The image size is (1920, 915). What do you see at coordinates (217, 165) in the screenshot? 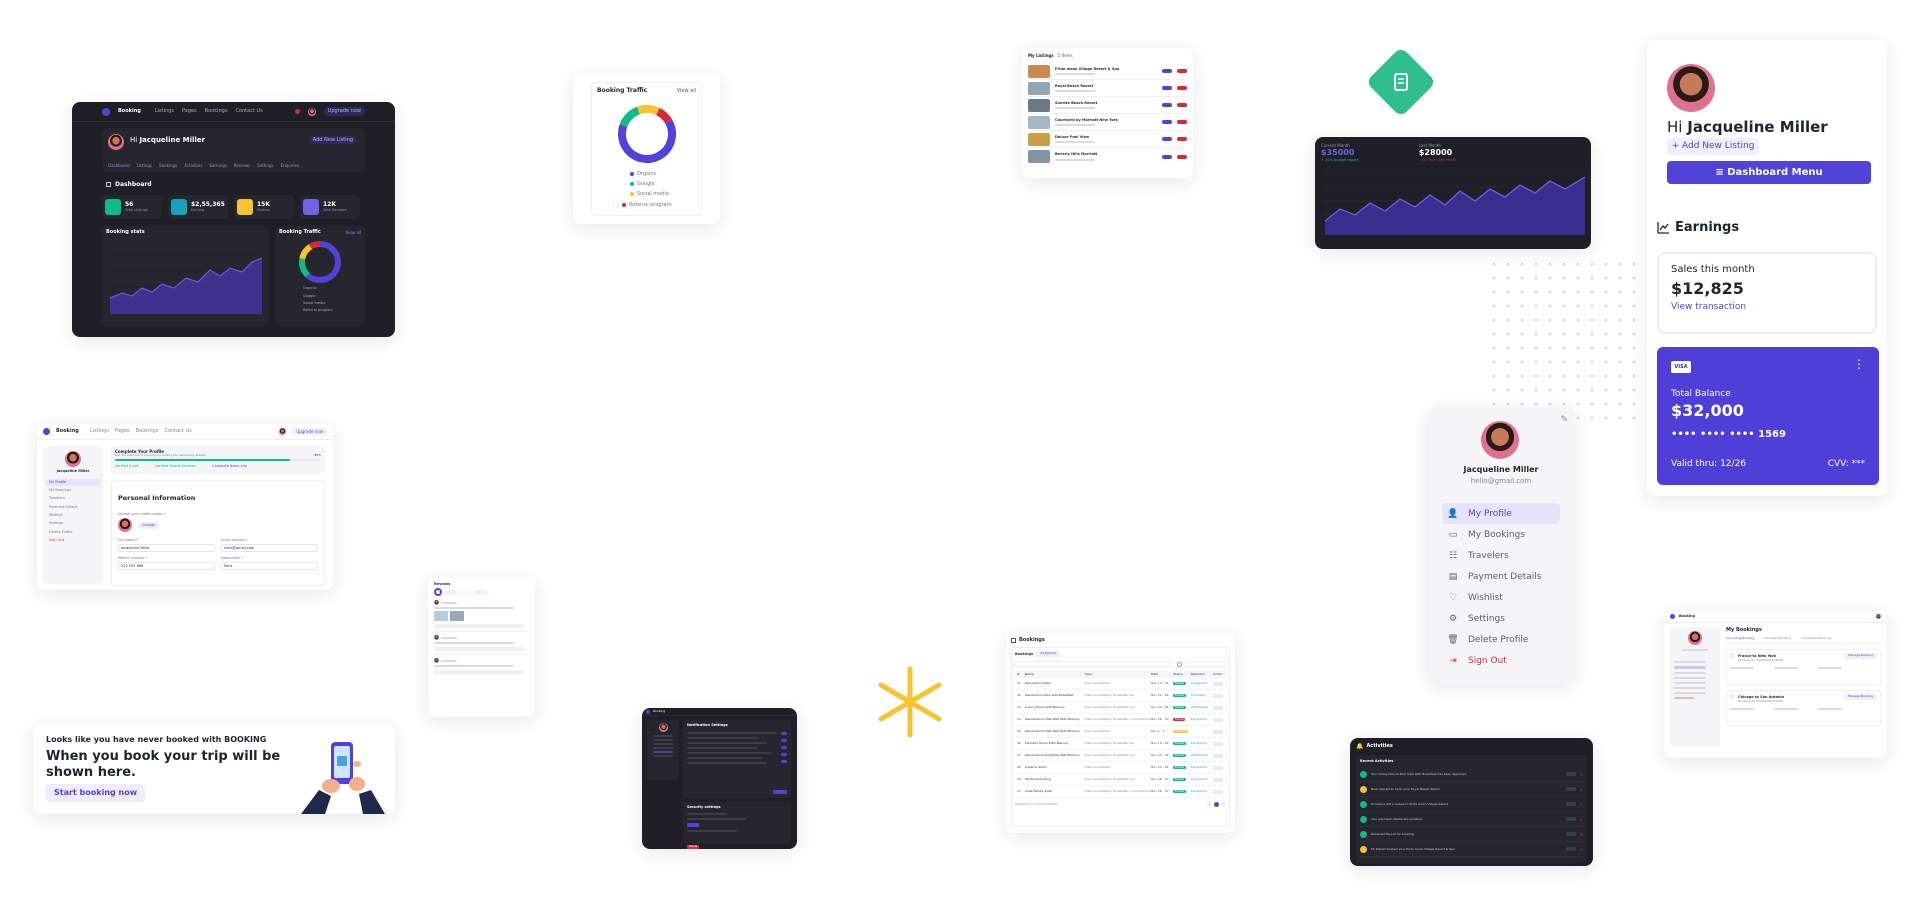
I see `tab-earnings: Earnings` at bounding box center [217, 165].